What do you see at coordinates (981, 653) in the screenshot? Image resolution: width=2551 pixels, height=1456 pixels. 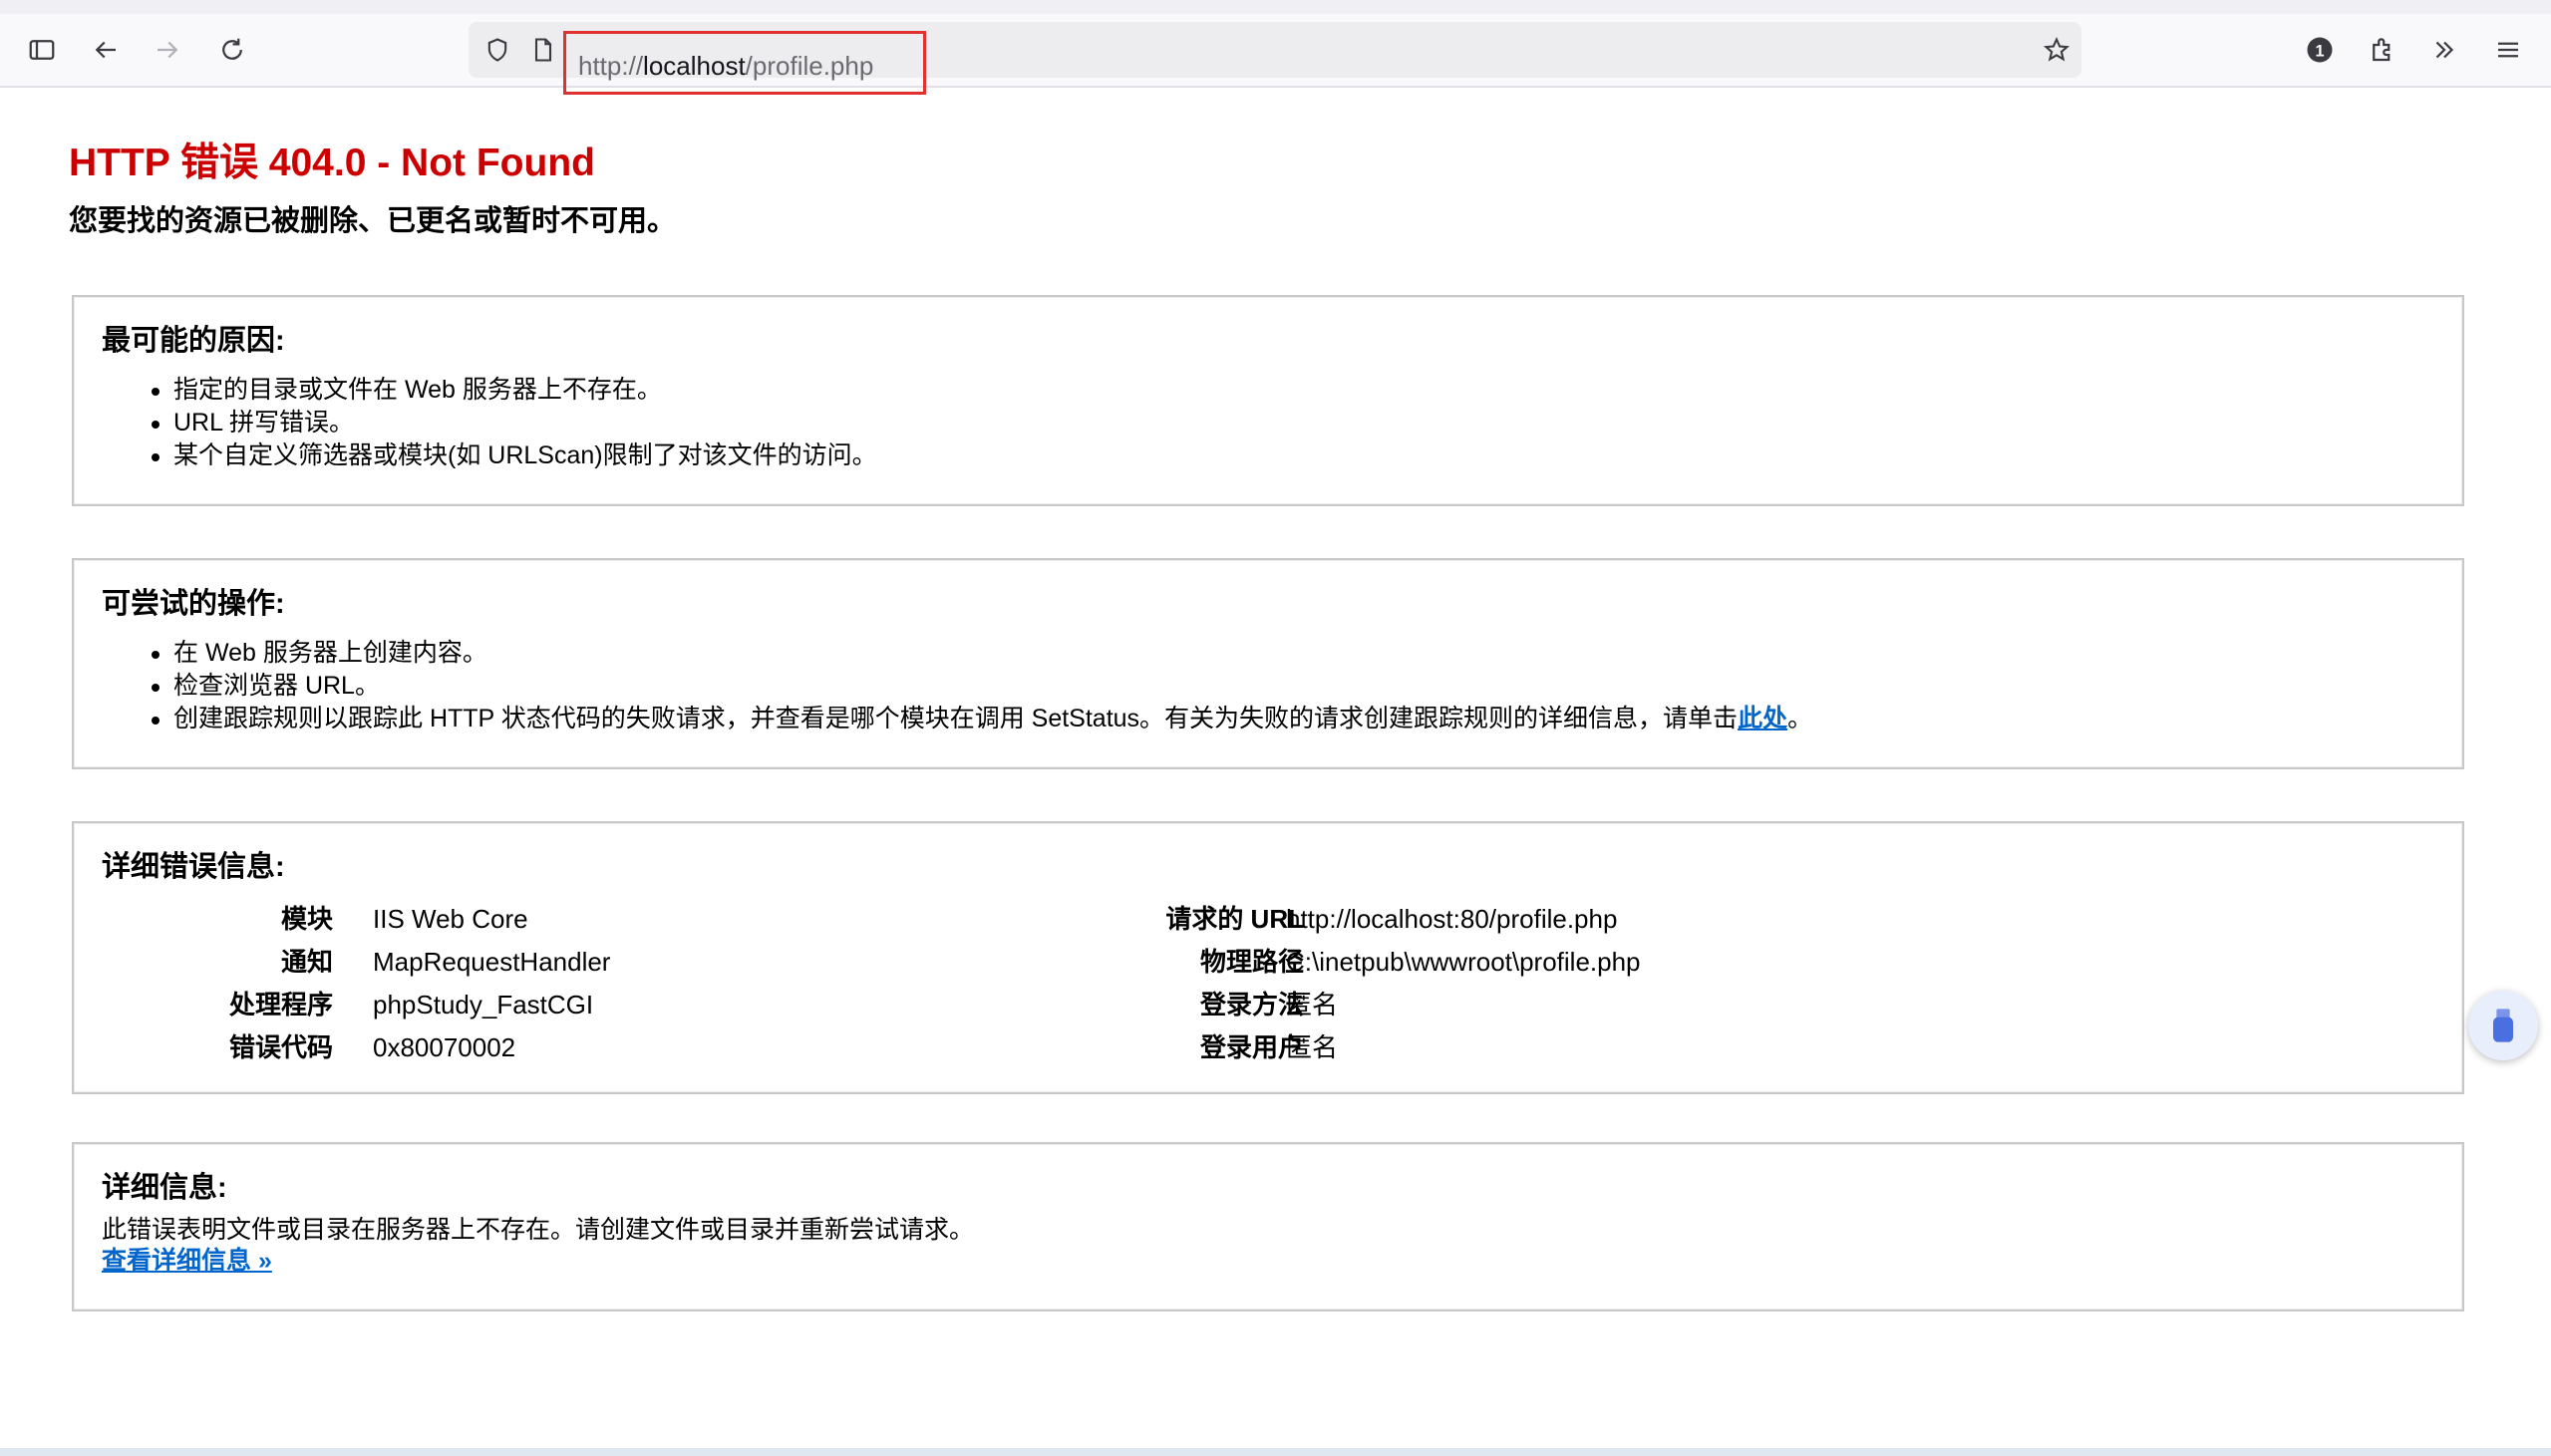 I see `list-item: 在 Web 服务器上创建内容。` at bounding box center [981, 653].